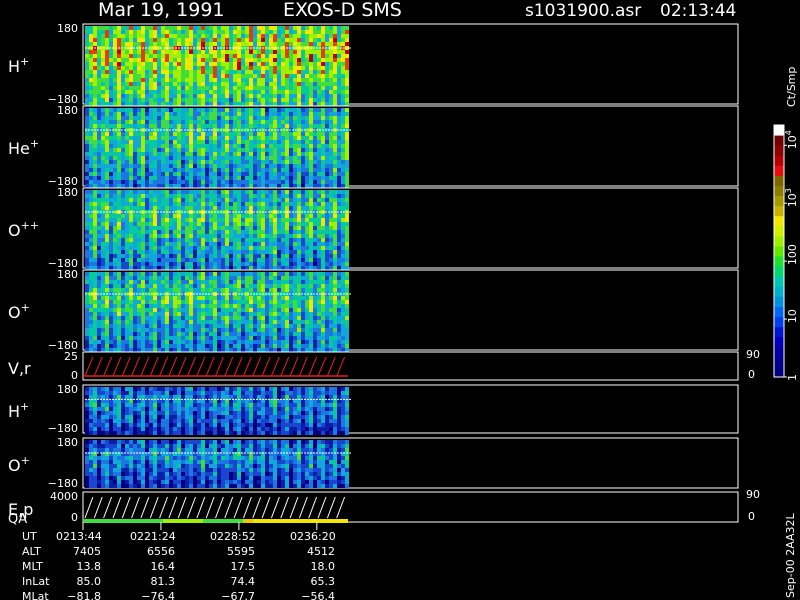 This screenshot has width=800, height=600. I want to click on colorbar-tick-label: 103, so click(791, 197).